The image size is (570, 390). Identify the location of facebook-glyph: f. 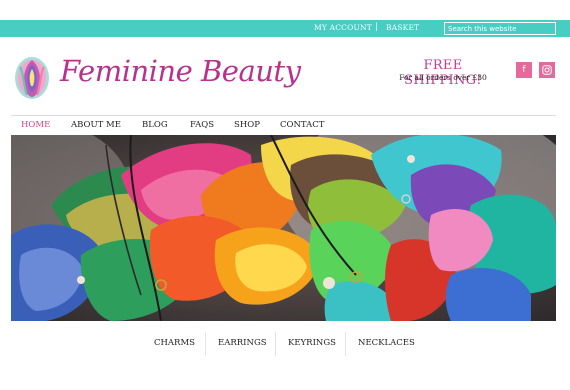
(524, 70).